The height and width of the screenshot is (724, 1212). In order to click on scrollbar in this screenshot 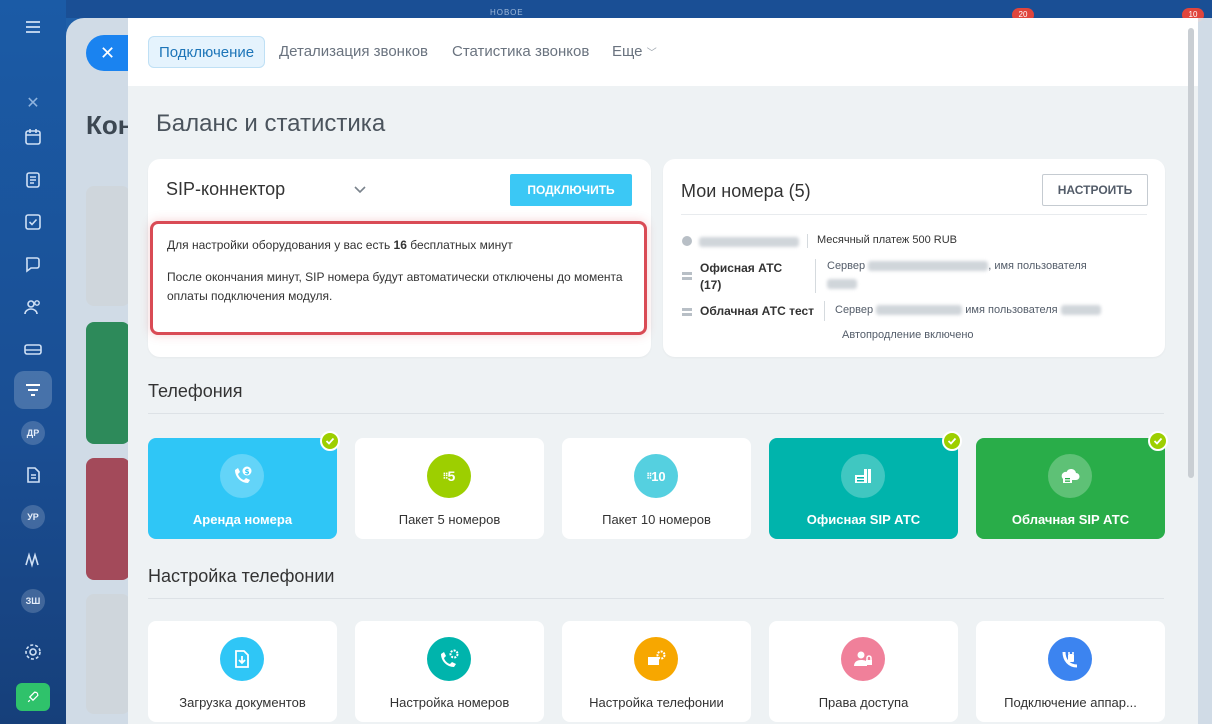, I will do `click(1191, 253)`.